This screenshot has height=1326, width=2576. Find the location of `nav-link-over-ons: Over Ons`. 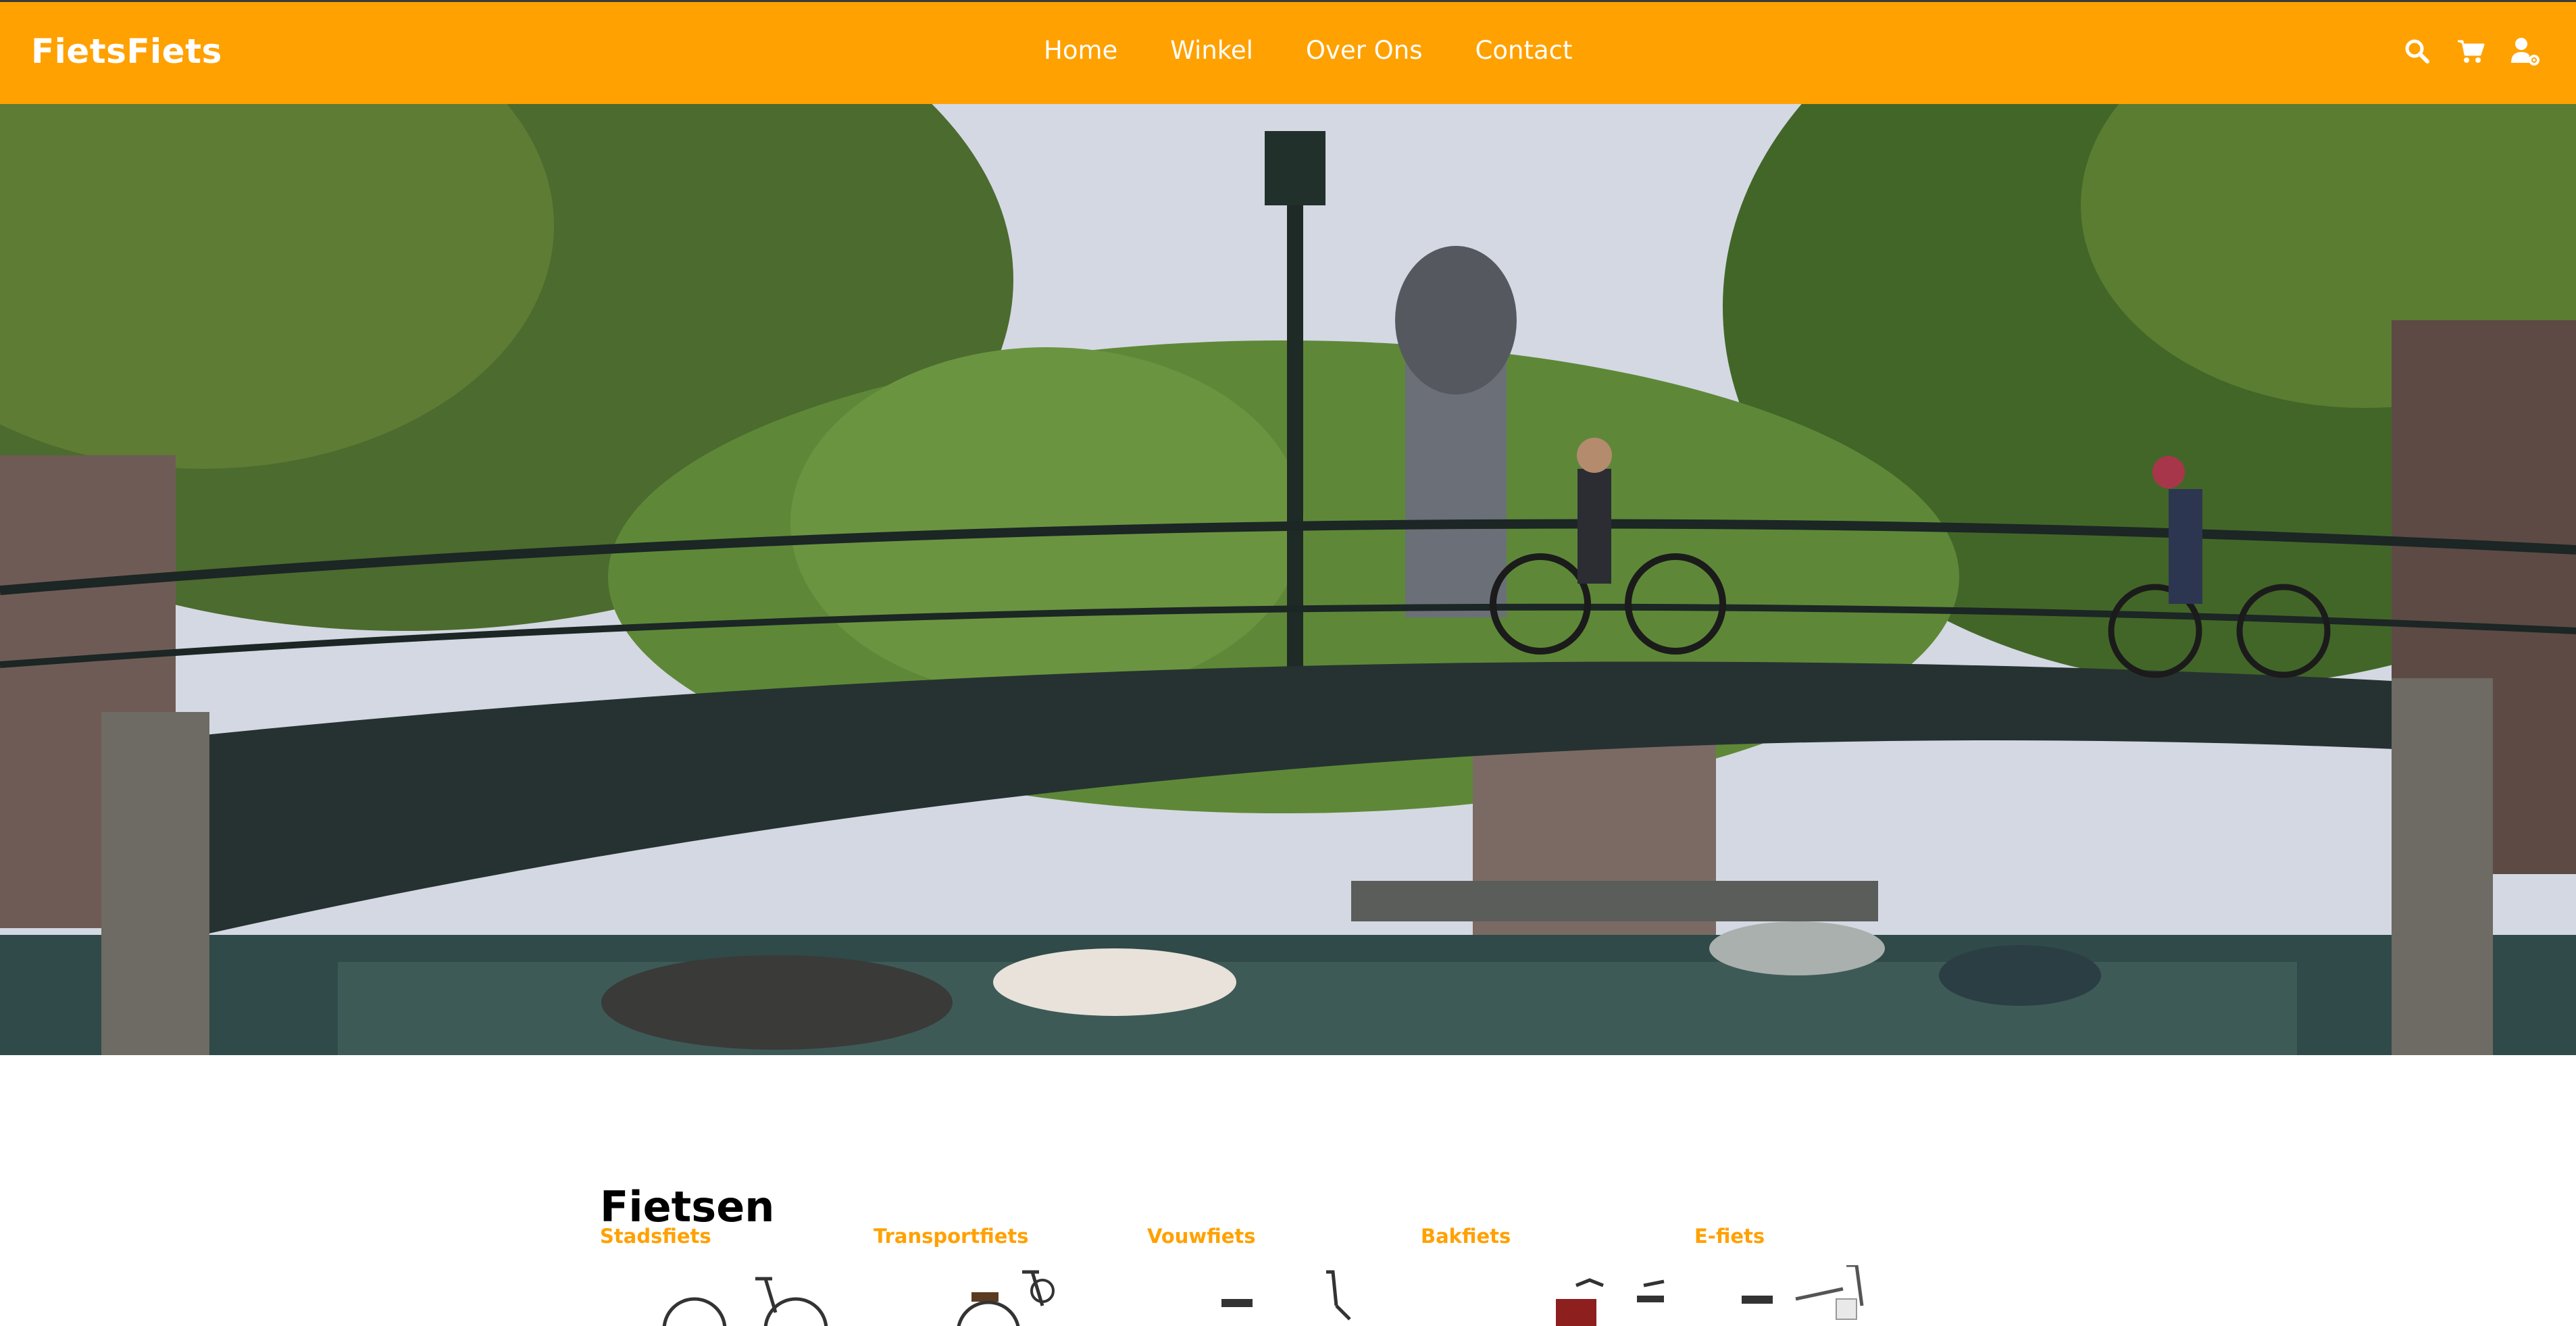

nav-link-over-ons: Over Ons is located at coordinates (1364, 51).